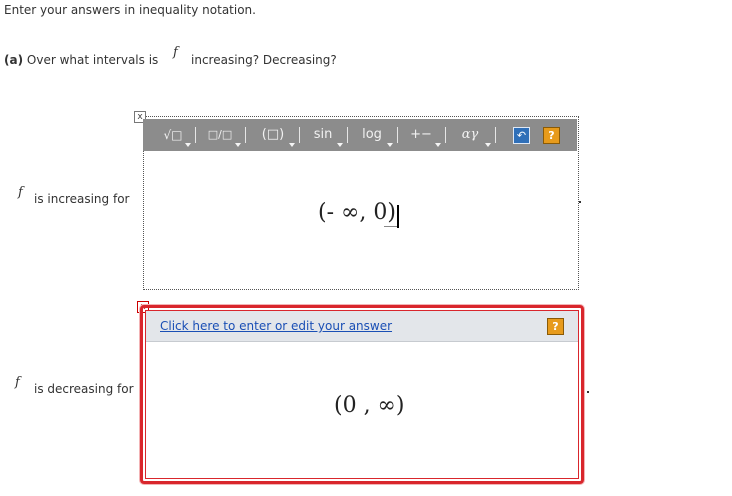 This screenshot has height=496, width=732. I want to click on trig-functions-button: sin, so click(323, 135).